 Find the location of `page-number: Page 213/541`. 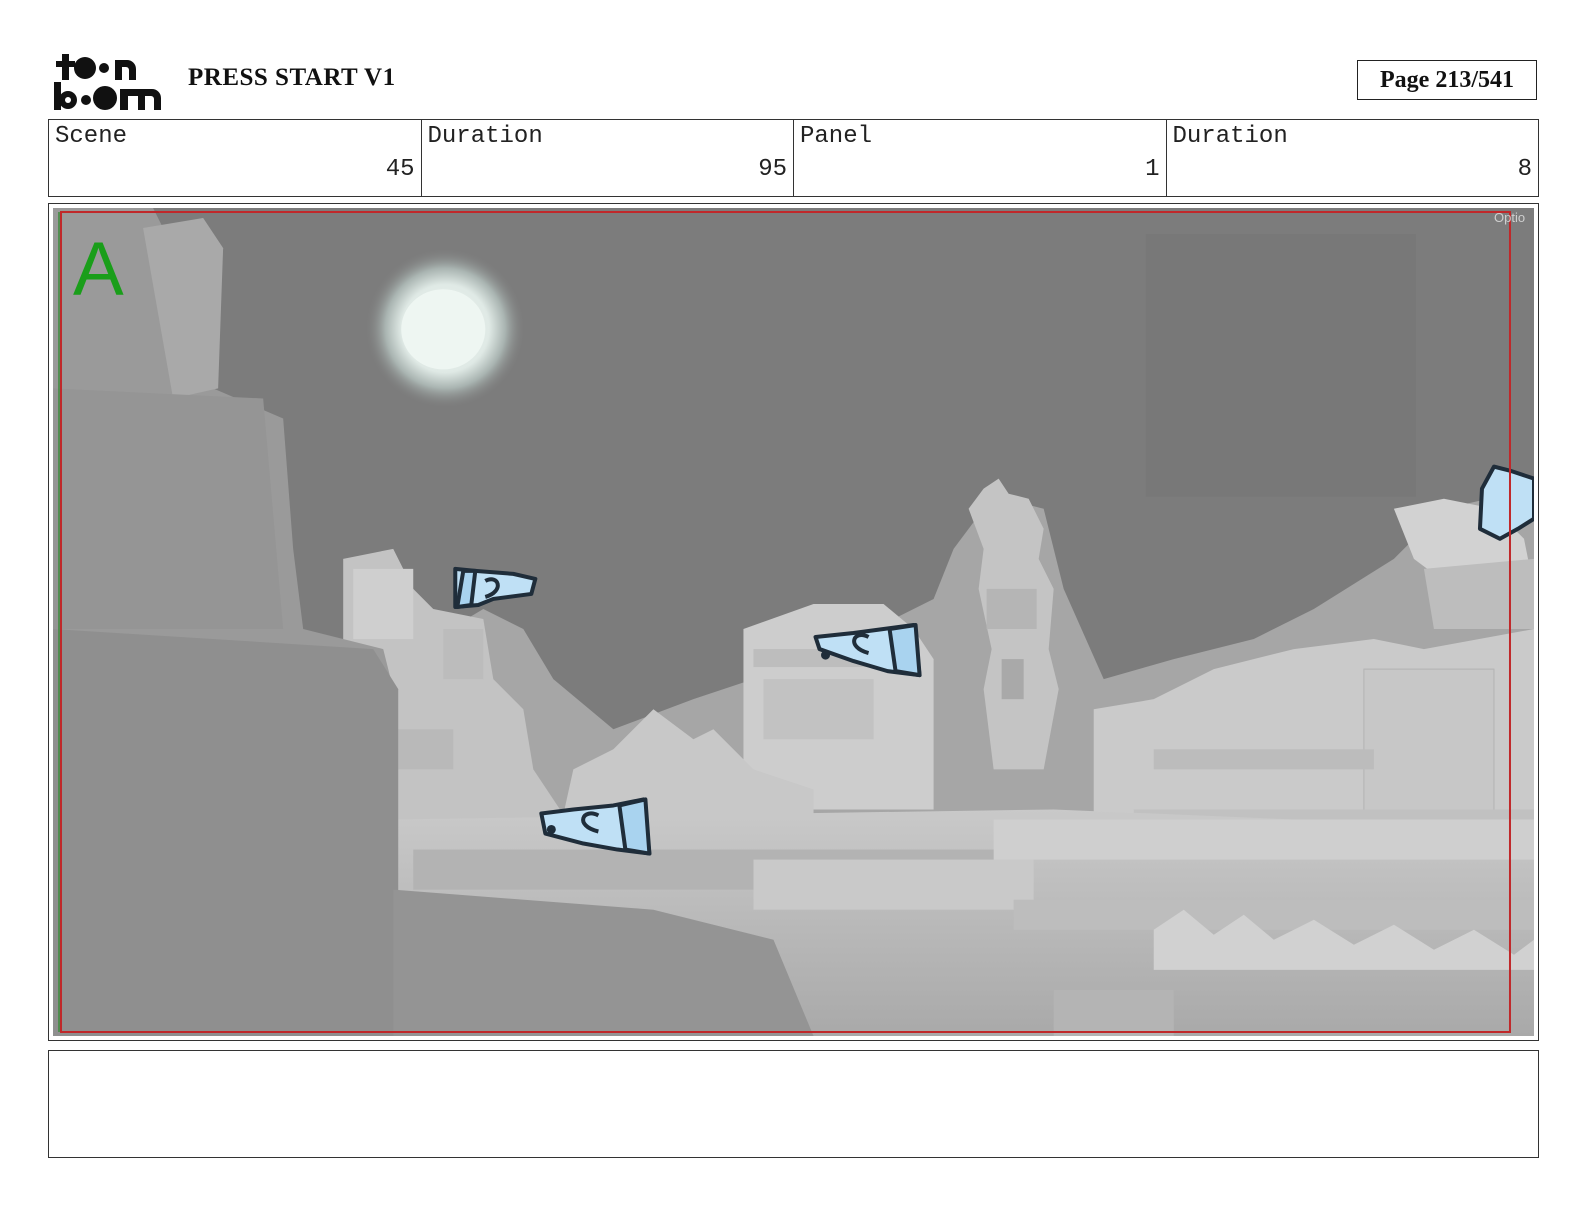

page-number: Page 213/541 is located at coordinates (1447, 80).